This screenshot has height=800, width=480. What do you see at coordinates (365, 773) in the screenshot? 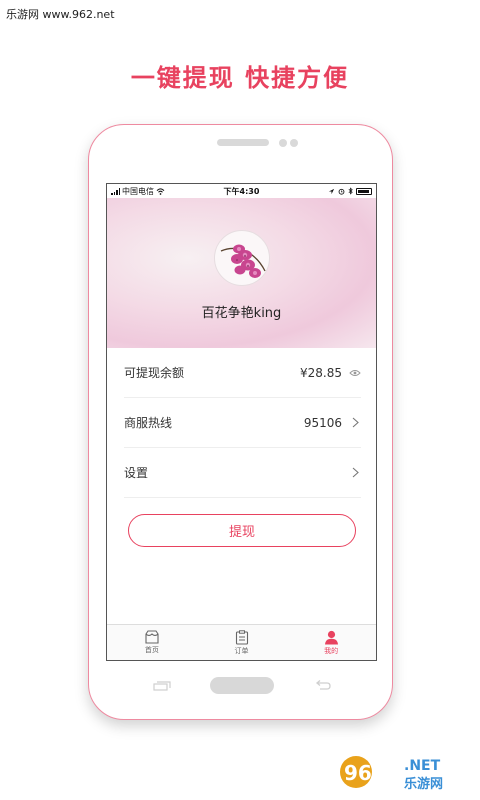
I see `logo-number: 962` at bounding box center [365, 773].